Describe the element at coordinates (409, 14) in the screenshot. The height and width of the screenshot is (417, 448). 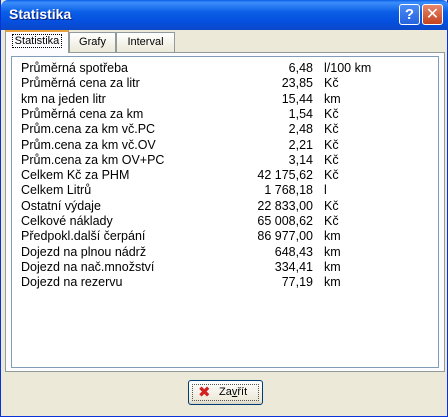
I see `help-icon: ?` at that location.